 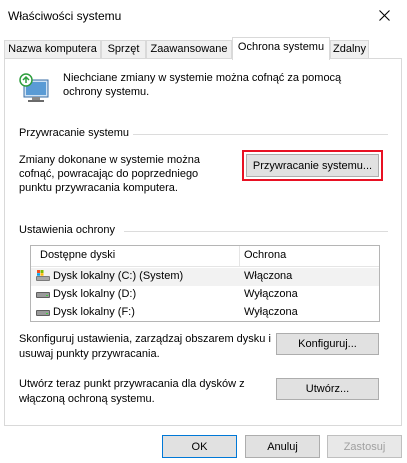 I want to click on protection-group-label: Ustawienia ochrony, so click(x=67, y=230).